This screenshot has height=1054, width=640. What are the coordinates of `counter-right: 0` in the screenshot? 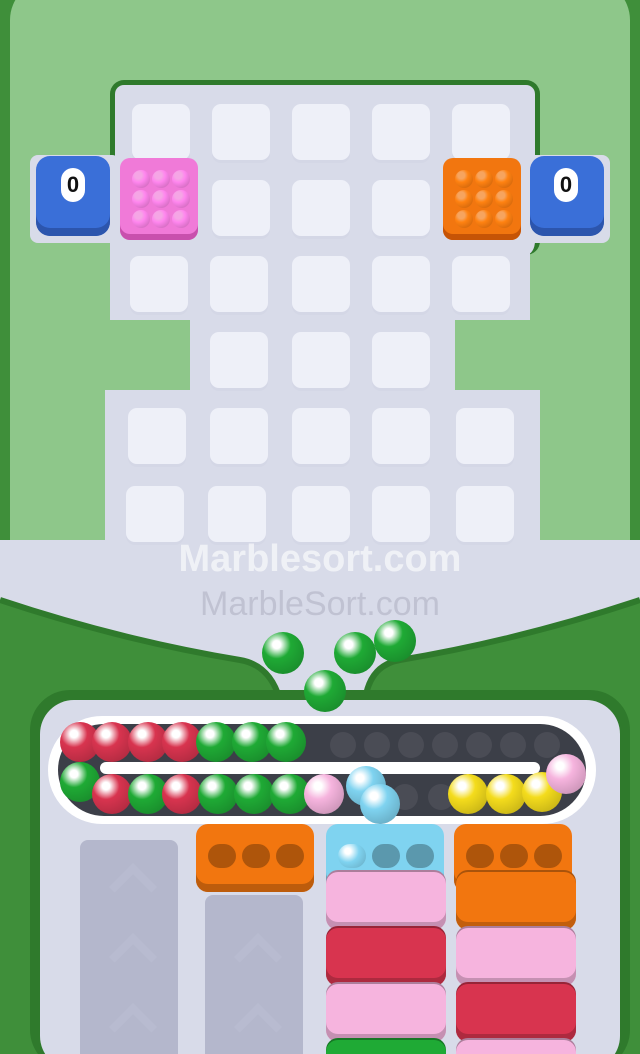 It's located at (567, 196).